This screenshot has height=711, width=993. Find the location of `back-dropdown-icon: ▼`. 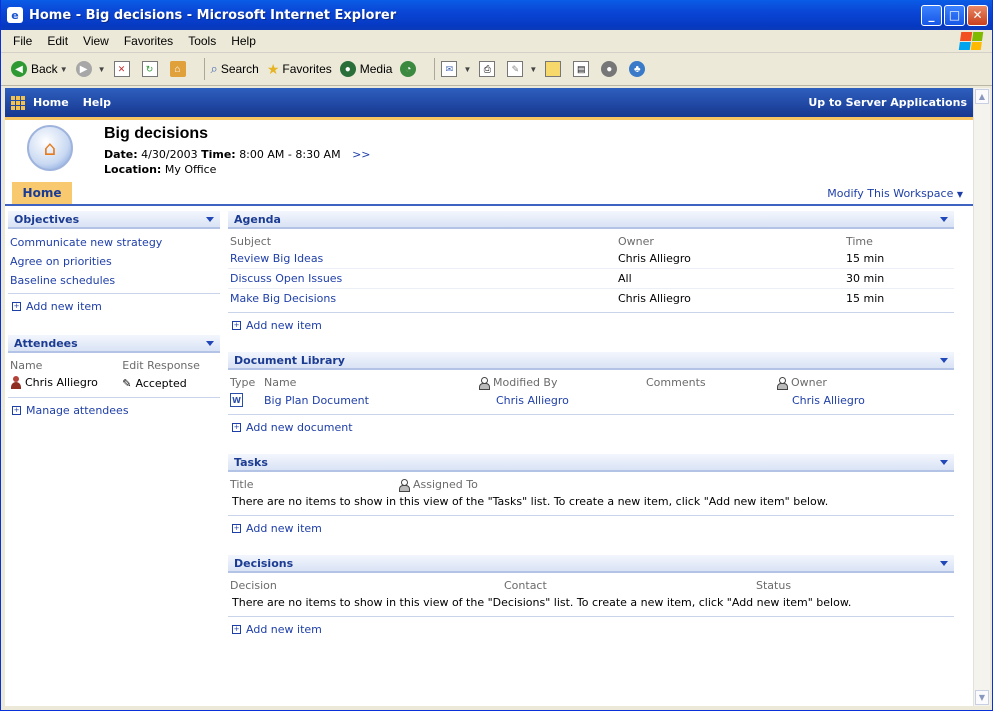

back-dropdown-icon: ▼ is located at coordinates (64, 69).